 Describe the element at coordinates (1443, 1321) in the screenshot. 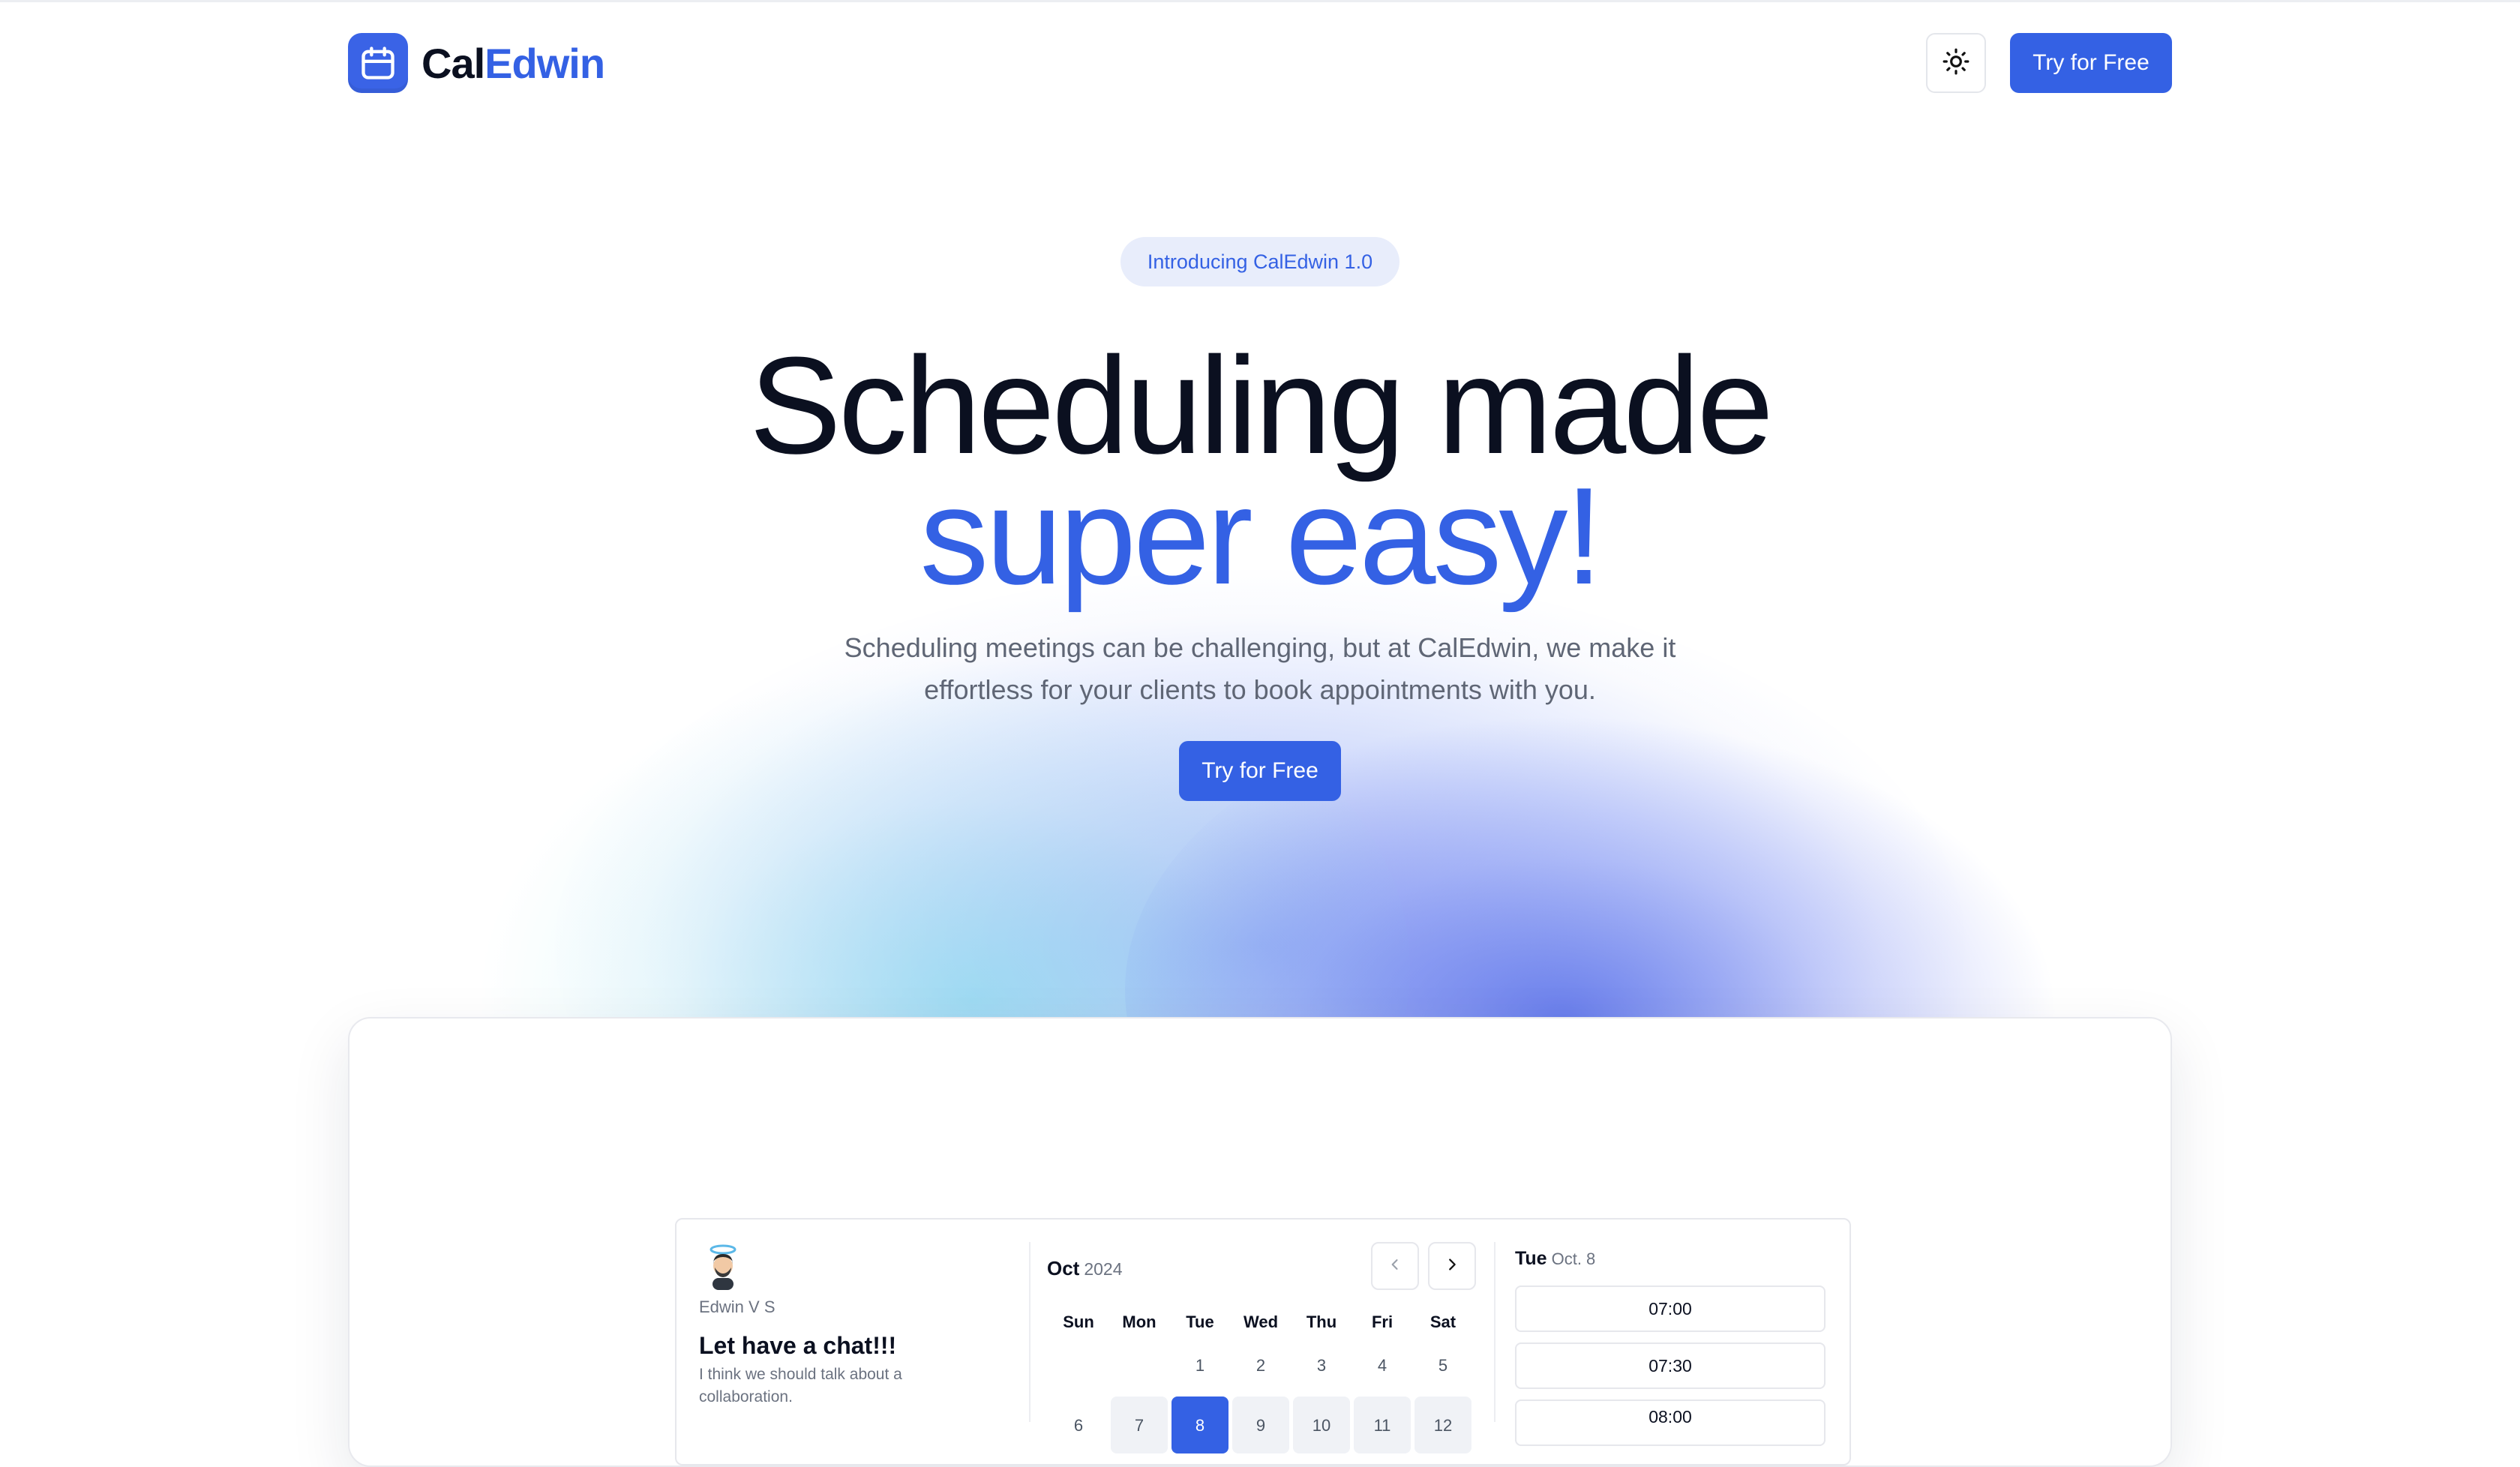

I see `weekday-label: Sat` at that location.